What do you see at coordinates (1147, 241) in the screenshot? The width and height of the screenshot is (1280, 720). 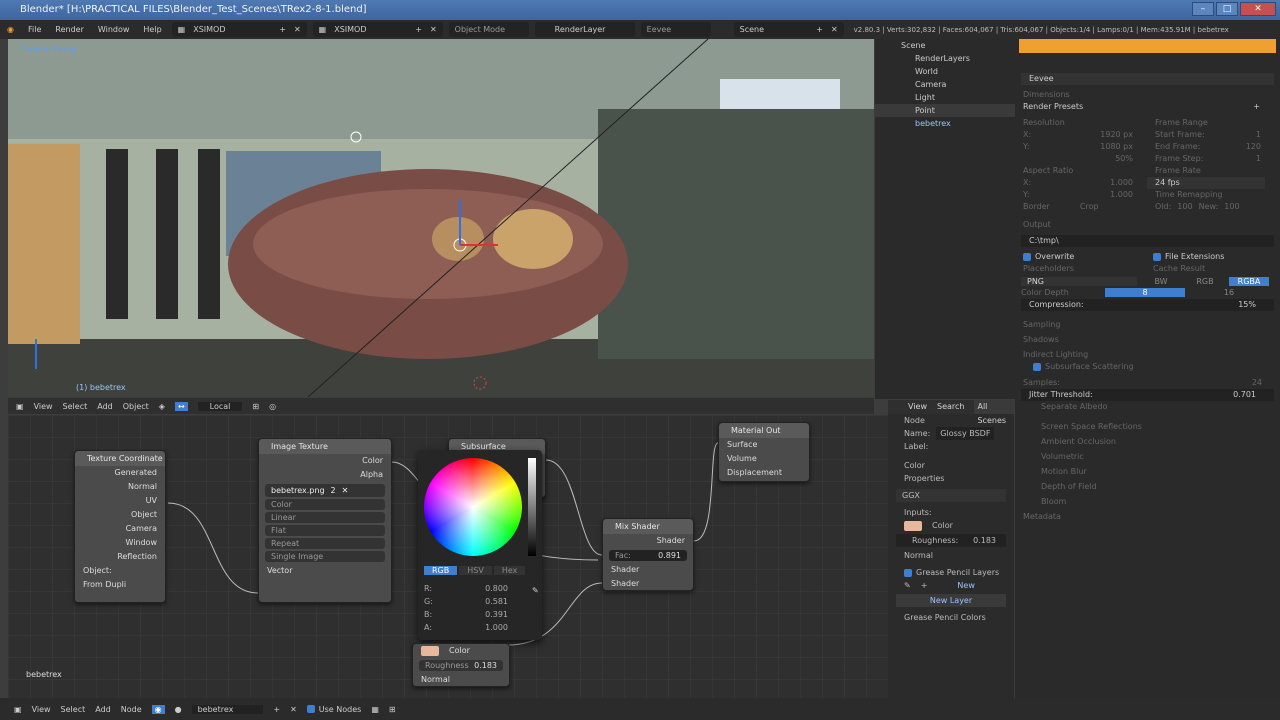 I see `output-path-field: C:\tmp\` at bounding box center [1147, 241].